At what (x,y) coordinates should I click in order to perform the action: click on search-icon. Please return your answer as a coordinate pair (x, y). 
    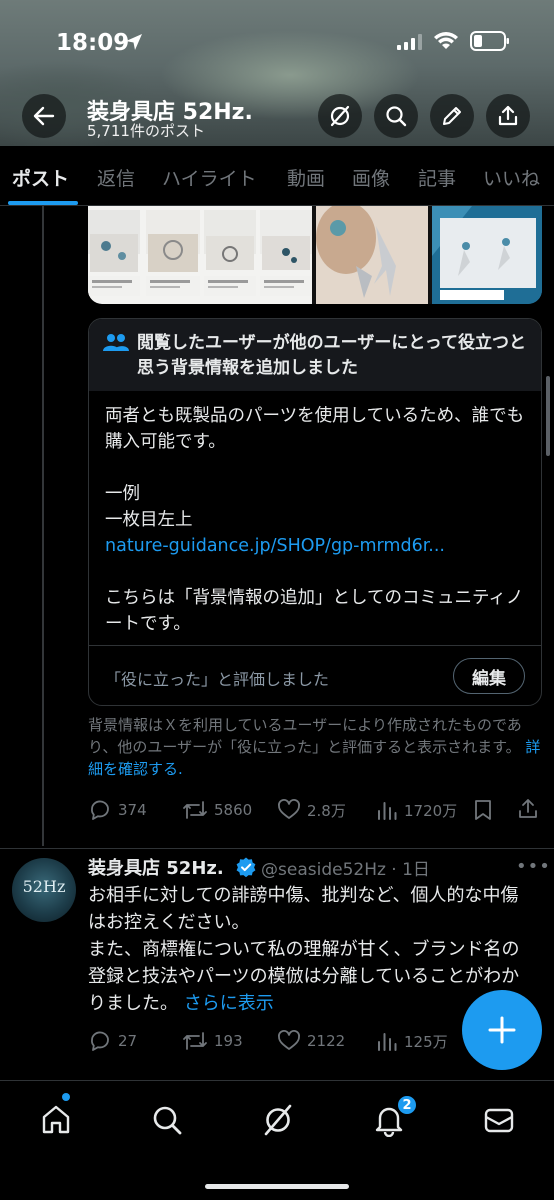
    Looking at the image, I should click on (396, 116).